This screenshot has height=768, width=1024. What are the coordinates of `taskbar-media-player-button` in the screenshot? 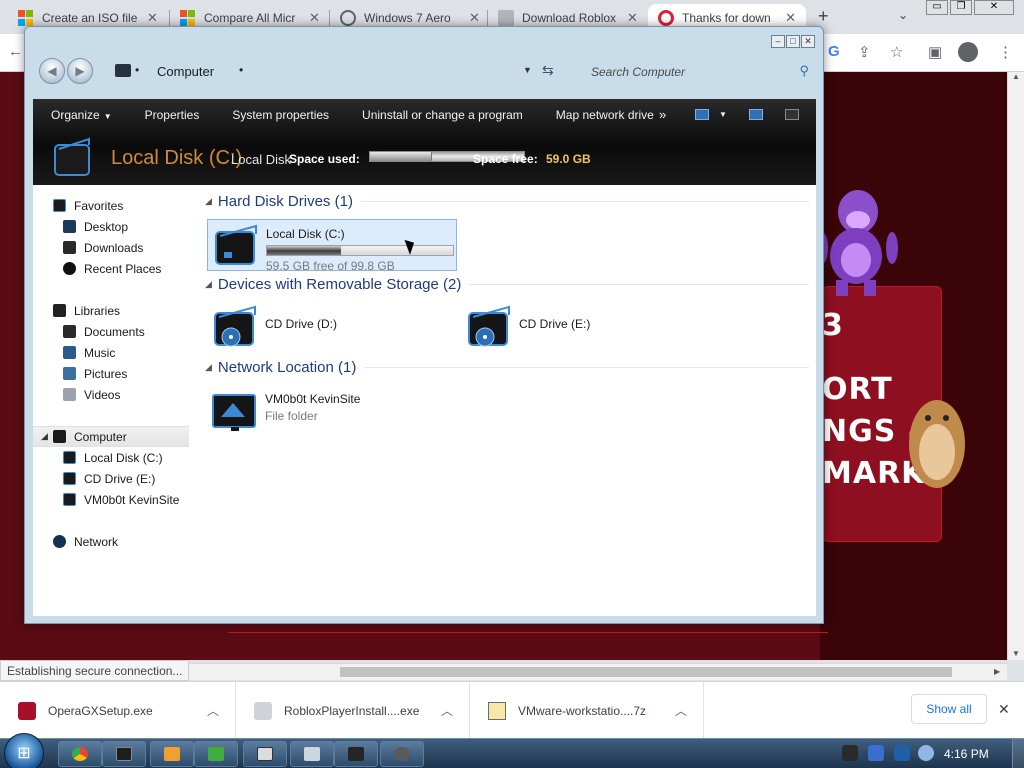 It's located at (172, 754).